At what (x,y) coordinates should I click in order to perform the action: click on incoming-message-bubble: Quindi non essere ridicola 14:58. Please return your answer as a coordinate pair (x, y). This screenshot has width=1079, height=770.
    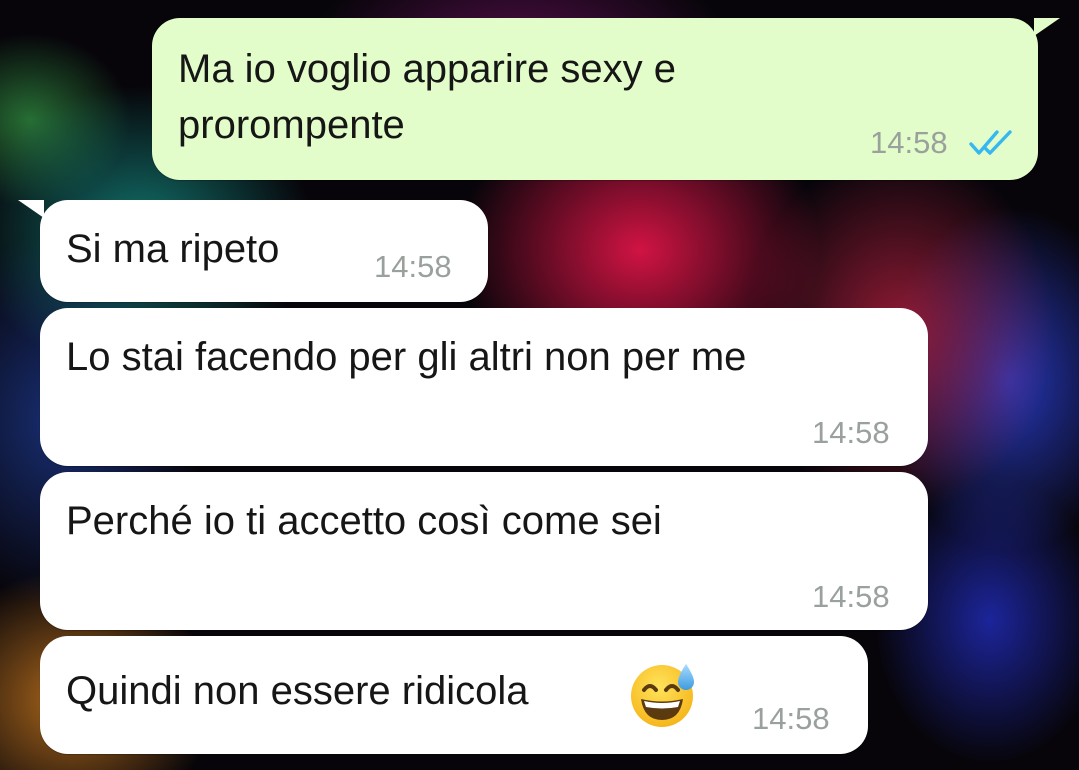
    Looking at the image, I should click on (454, 695).